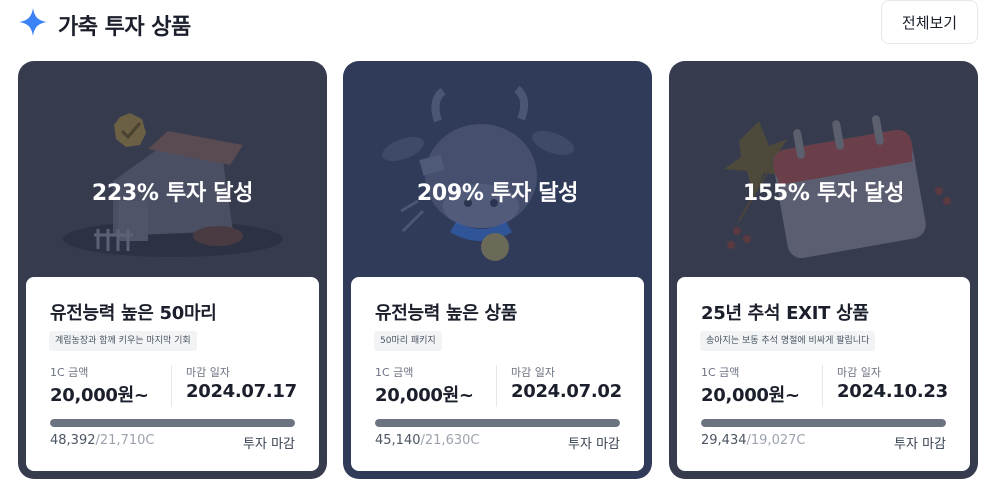  What do you see at coordinates (452, 440) in the screenshot?
I see `goal-count: 21,630C` at bounding box center [452, 440].